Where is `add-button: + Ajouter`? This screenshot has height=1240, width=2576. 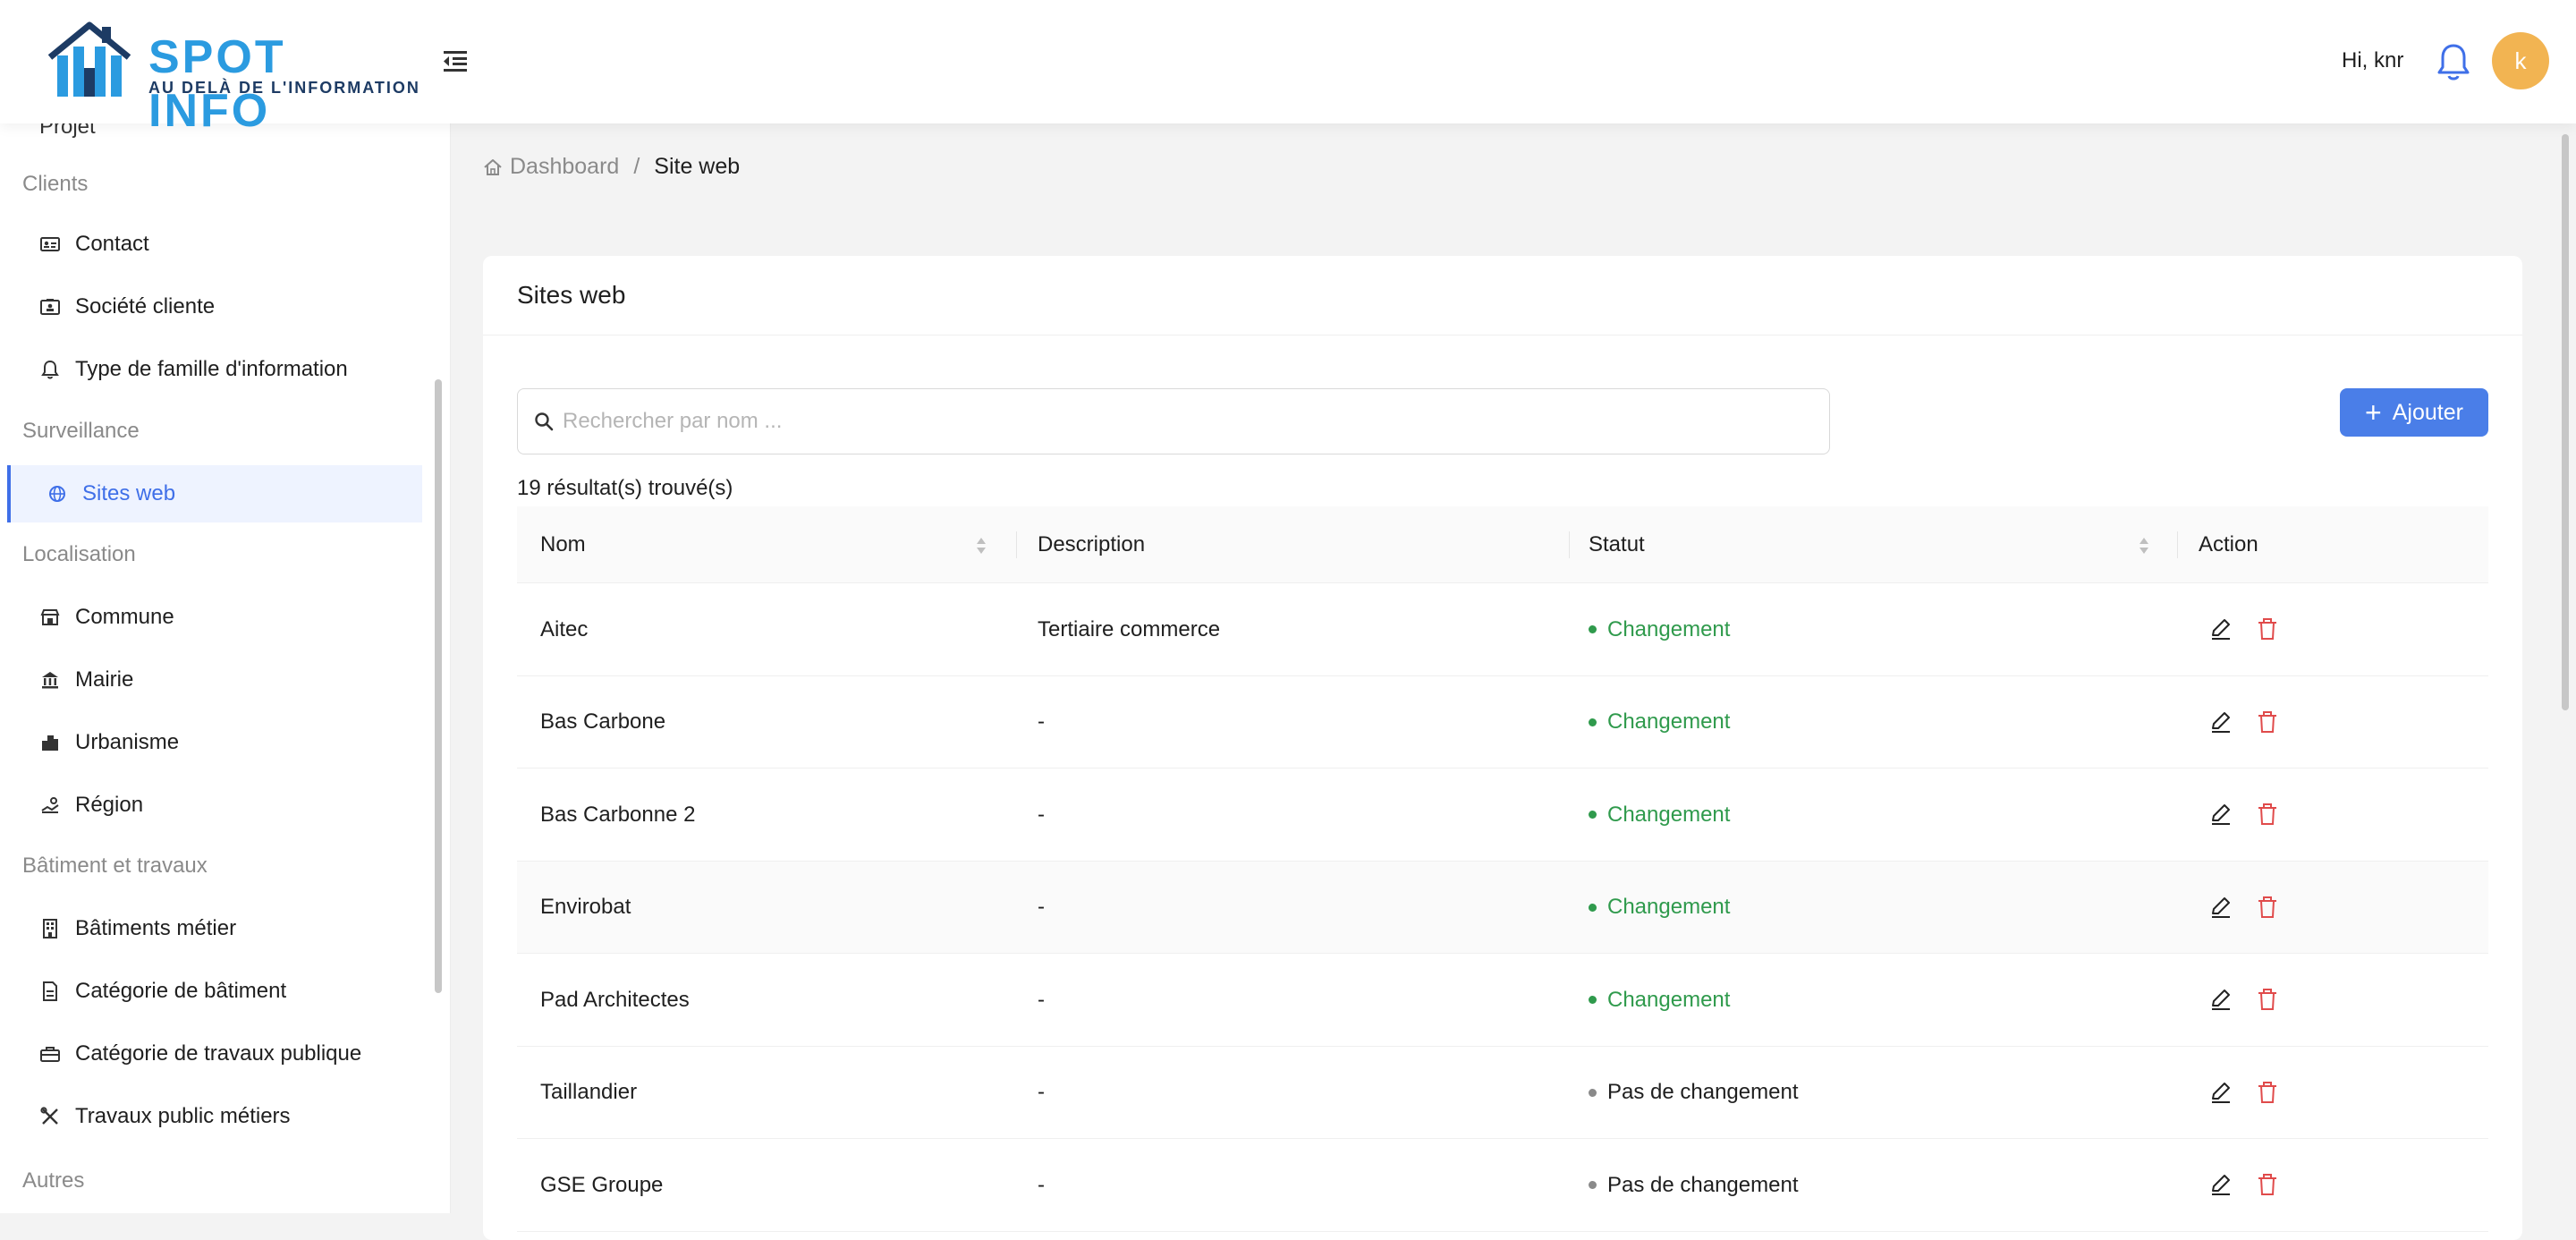 add-button: + Ajouter is located at coordinates (2414, 412).